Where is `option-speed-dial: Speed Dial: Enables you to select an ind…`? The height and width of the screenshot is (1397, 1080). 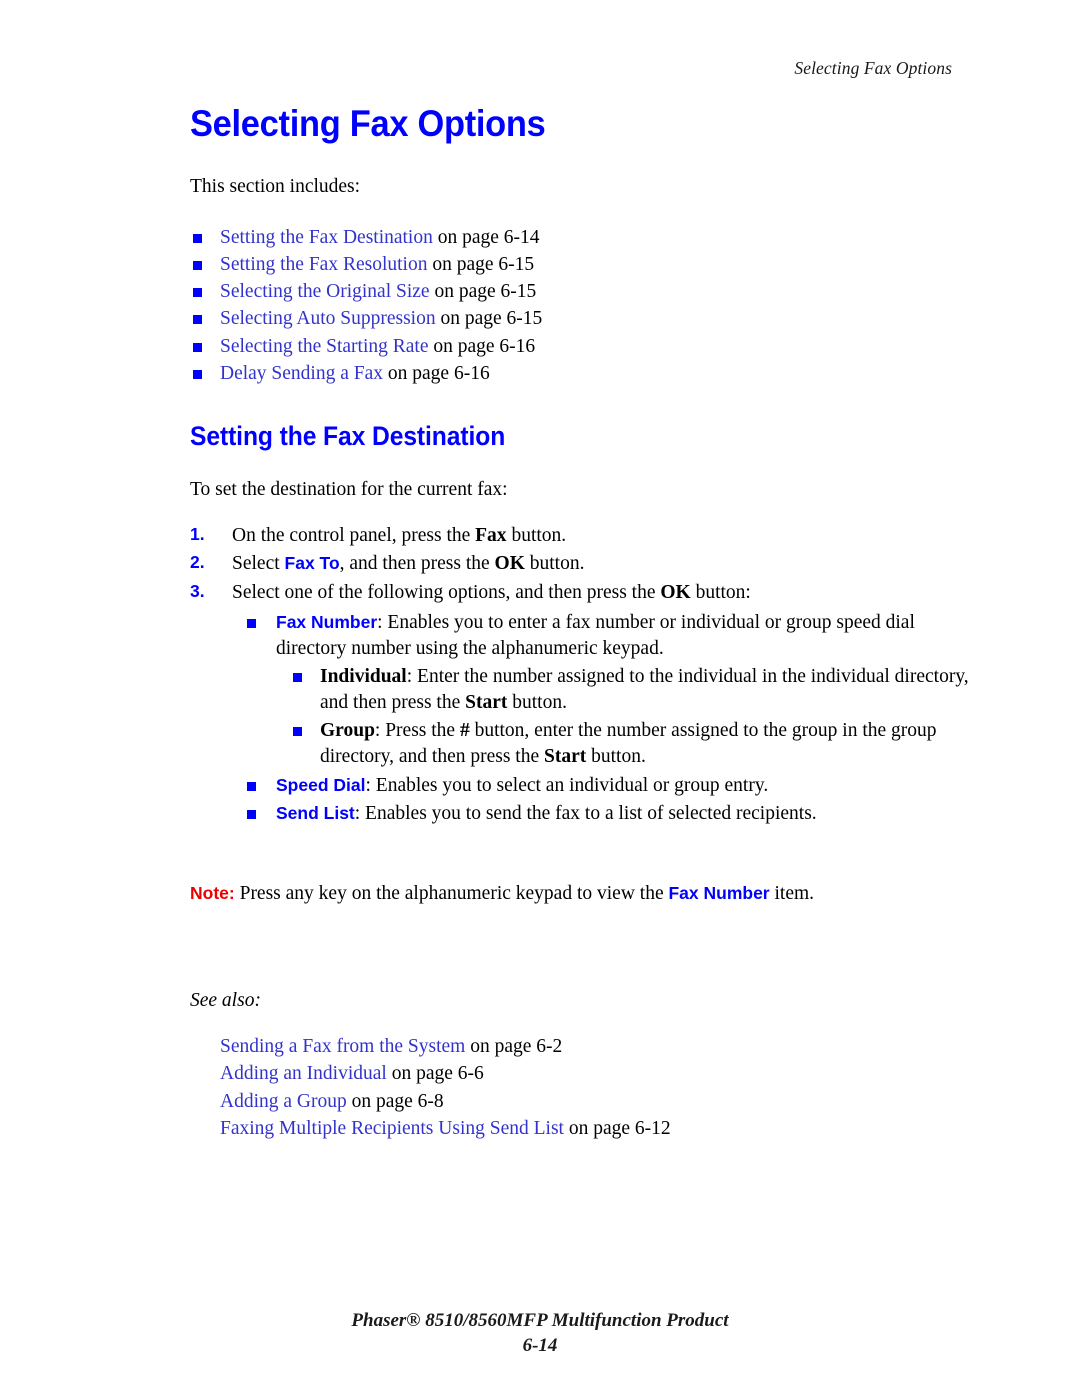
option-speed-dial: Speed Dial: Enables you to select an ind… is located at coordinates (612, 786).